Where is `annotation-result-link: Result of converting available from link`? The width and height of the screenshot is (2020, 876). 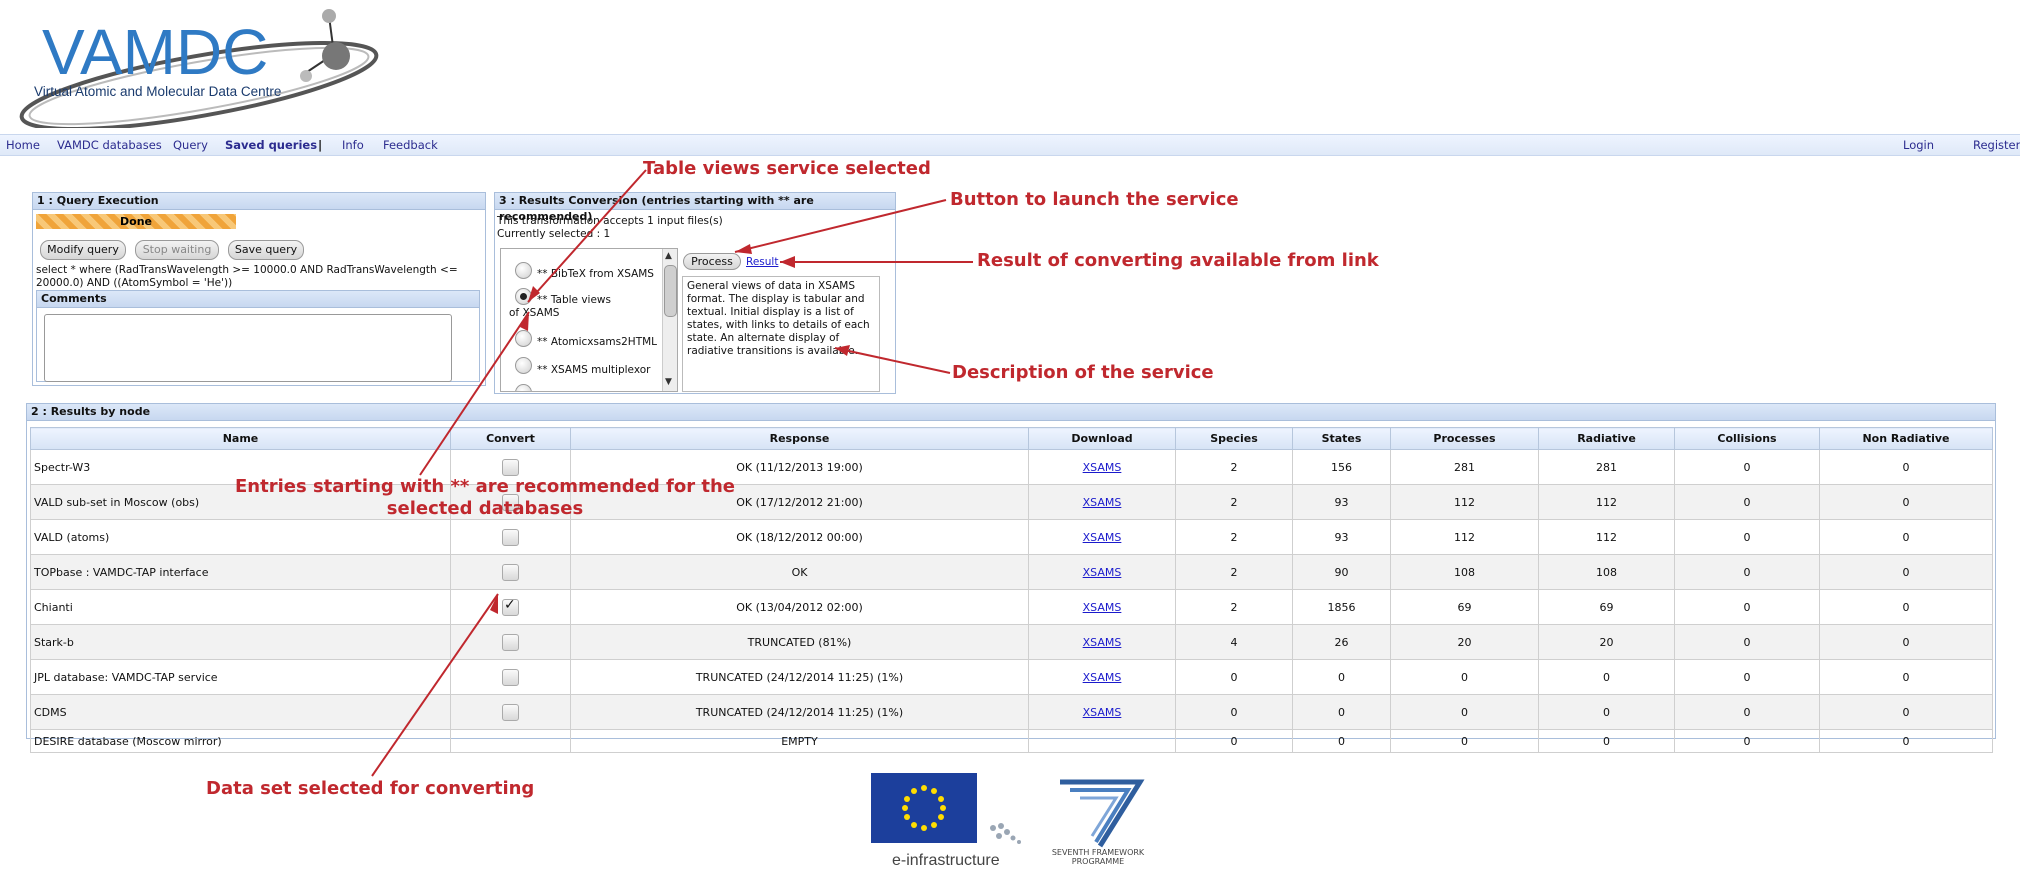 annotation-result-link: Result of converting available from link is located at coordinates (1178, 260).